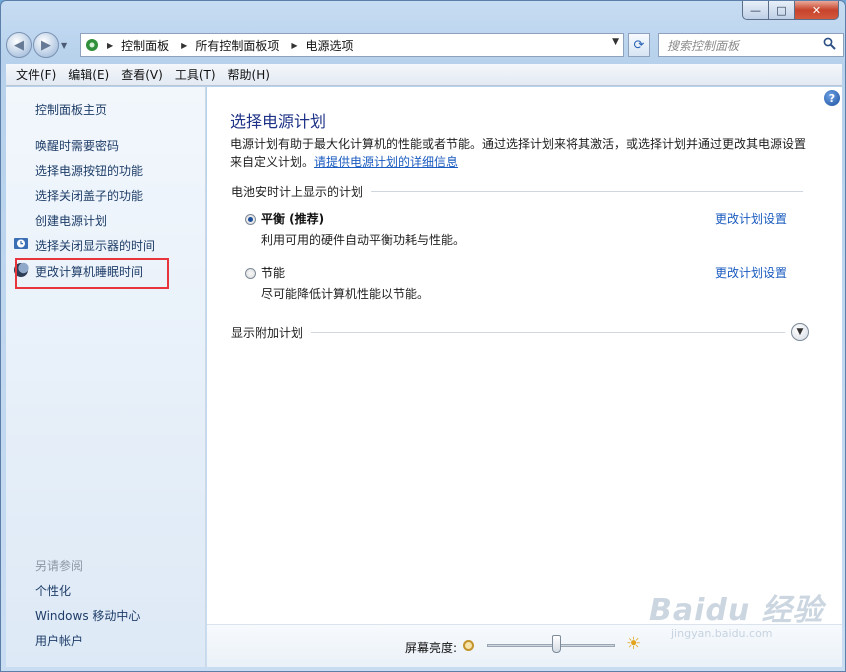  Describe the element at coordinates (800, 332) in the screenshot. I see `expand-chevron-icon: ▼` at that location.